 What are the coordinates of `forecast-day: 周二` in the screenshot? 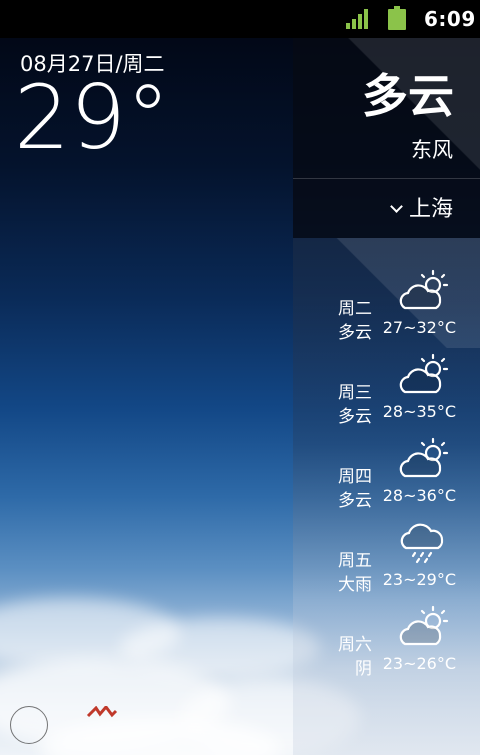 It's located at (355, 309).